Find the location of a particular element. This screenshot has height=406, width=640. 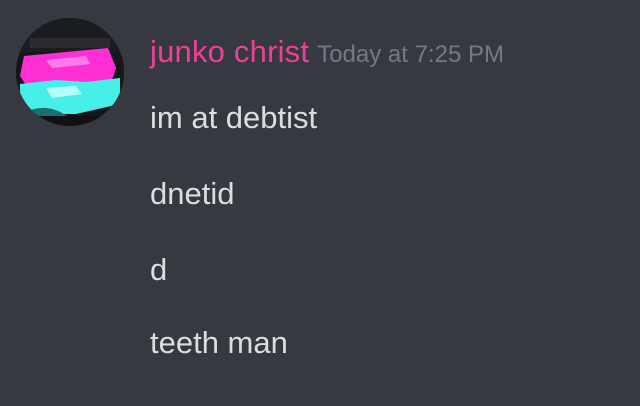

username: junko christ is located at coordinates (229, 51).